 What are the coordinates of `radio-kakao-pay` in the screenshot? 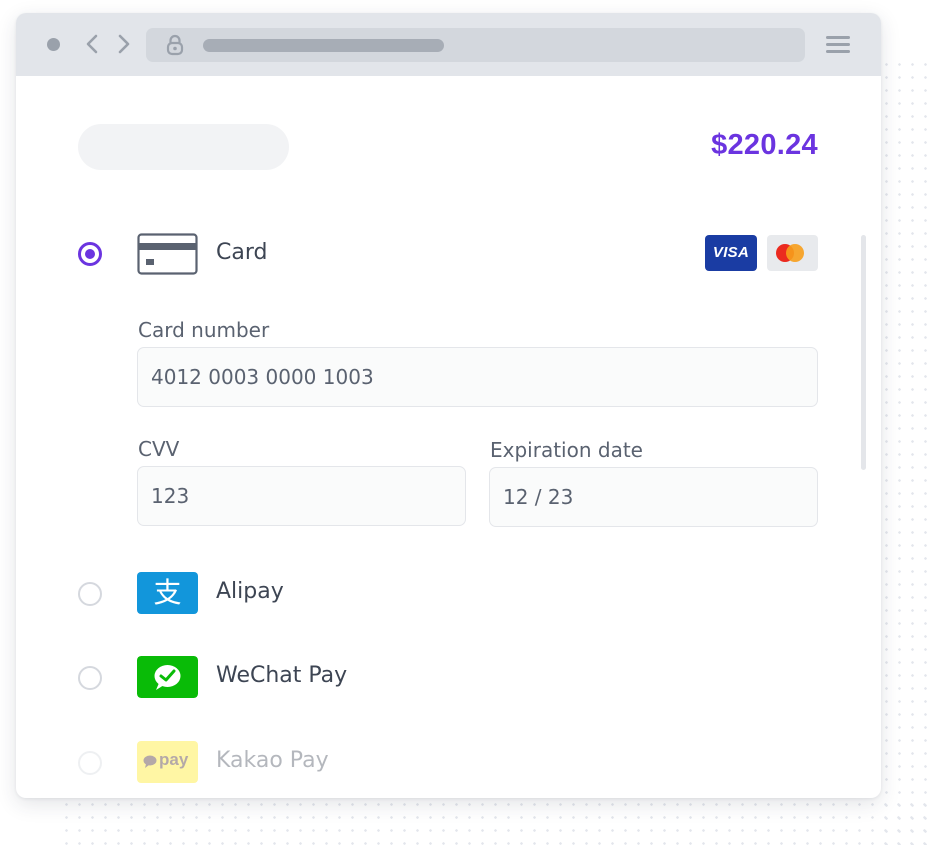 It's located at (90, 763).